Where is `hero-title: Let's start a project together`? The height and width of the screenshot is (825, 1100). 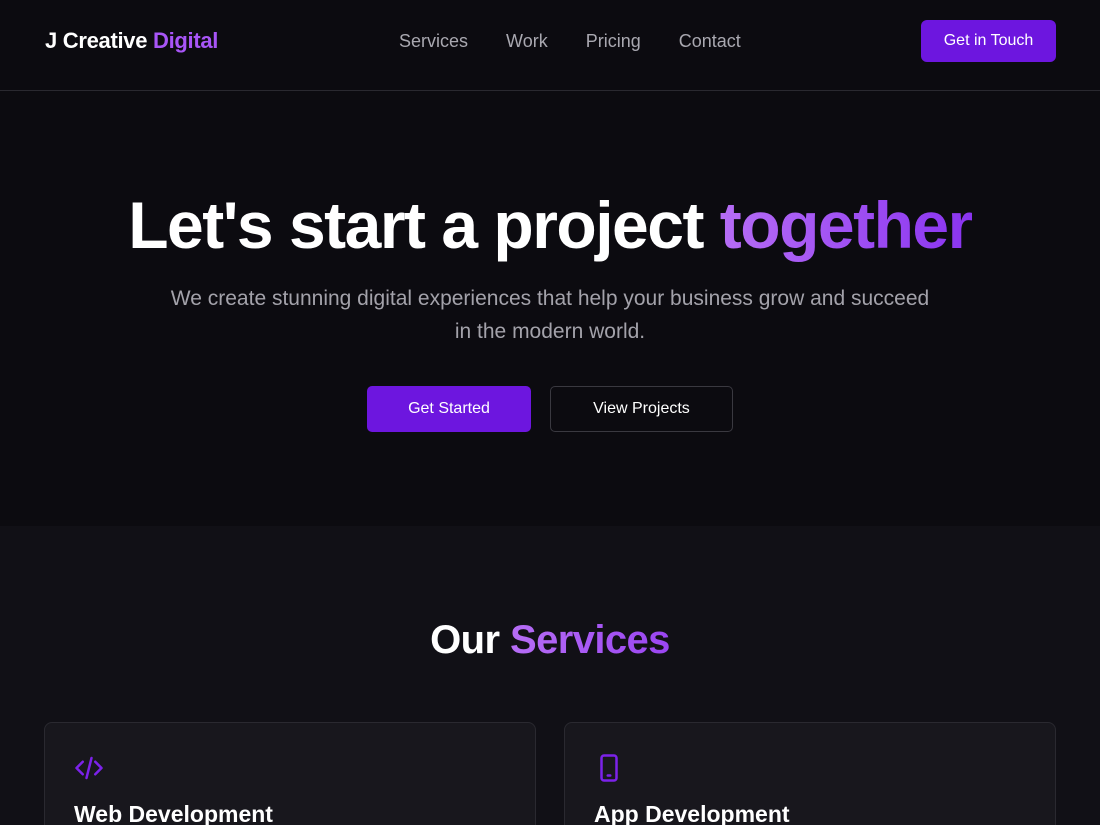
hero-title: Let's start a project together is located at coordinates (550, 225).